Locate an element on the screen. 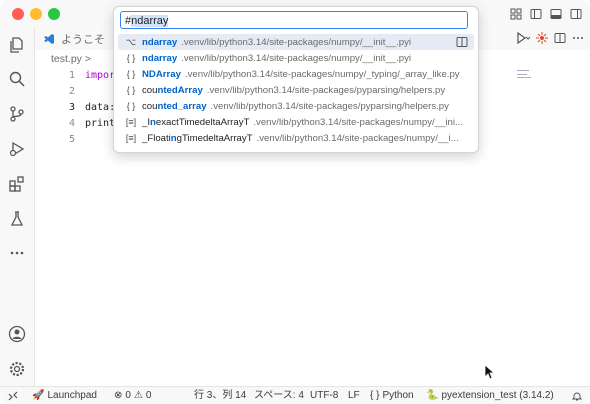 This screenshot has height=404, width=590. alias-icon: ⌥ is located at coordinates (131, 42).